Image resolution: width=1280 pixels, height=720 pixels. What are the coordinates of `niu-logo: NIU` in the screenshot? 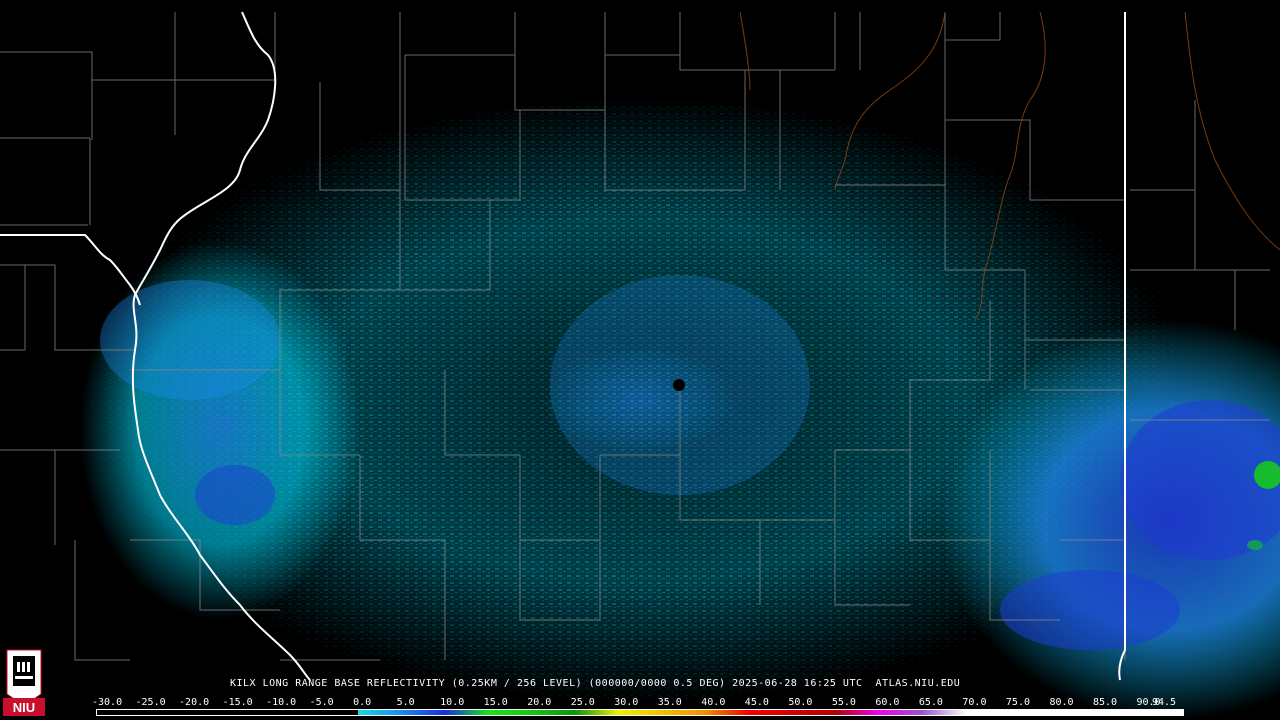 It's located at (24, 681).